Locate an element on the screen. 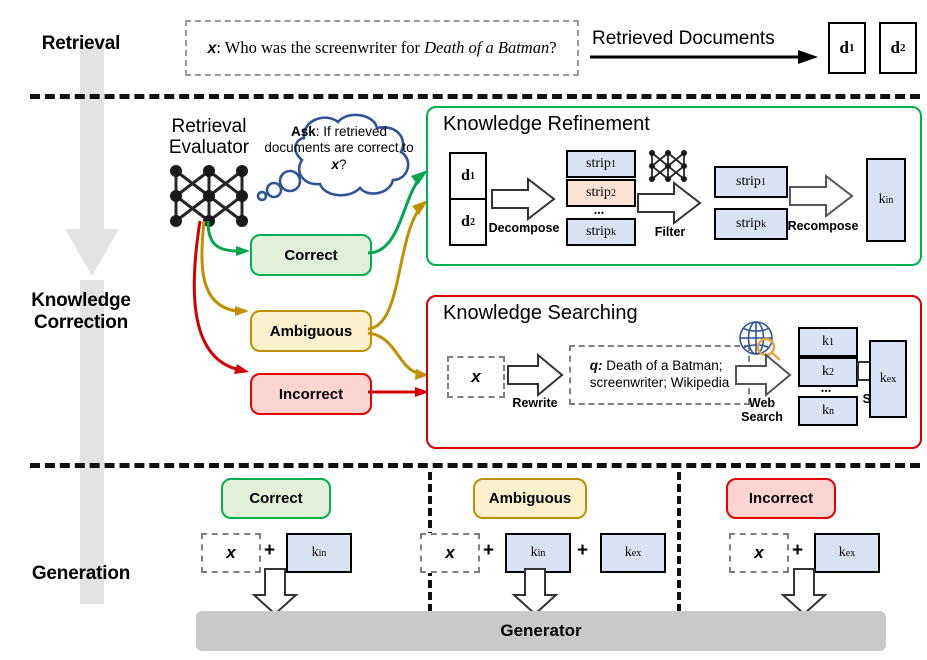  stage-label-generation: Generation is located at coordinates (81, 573).